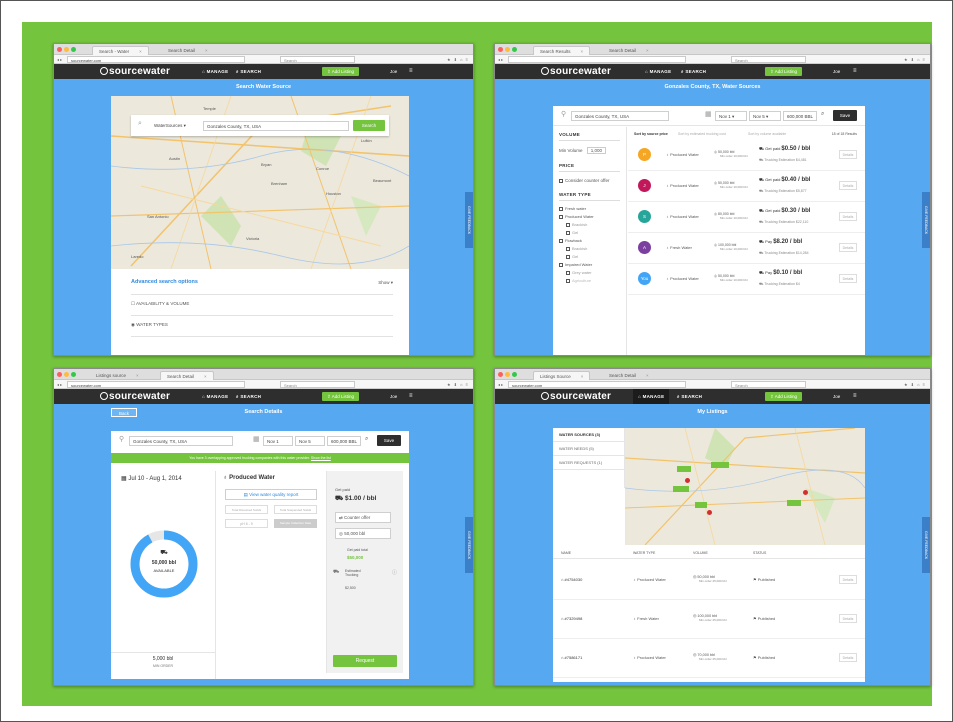  Describe the element at coordinates (765, 116) in the screenshot. I see `date-to-input: Nov 5 ▾` at that location.